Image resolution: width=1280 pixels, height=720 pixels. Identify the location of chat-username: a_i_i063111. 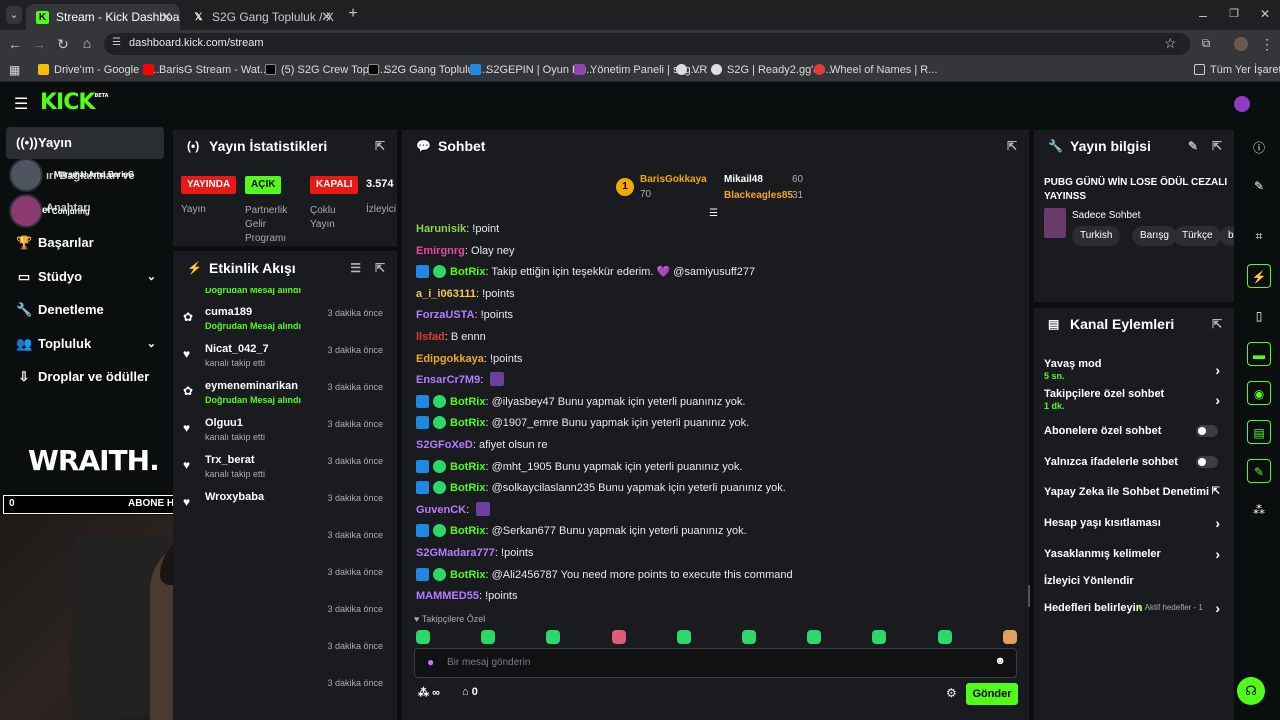
(446, 294).